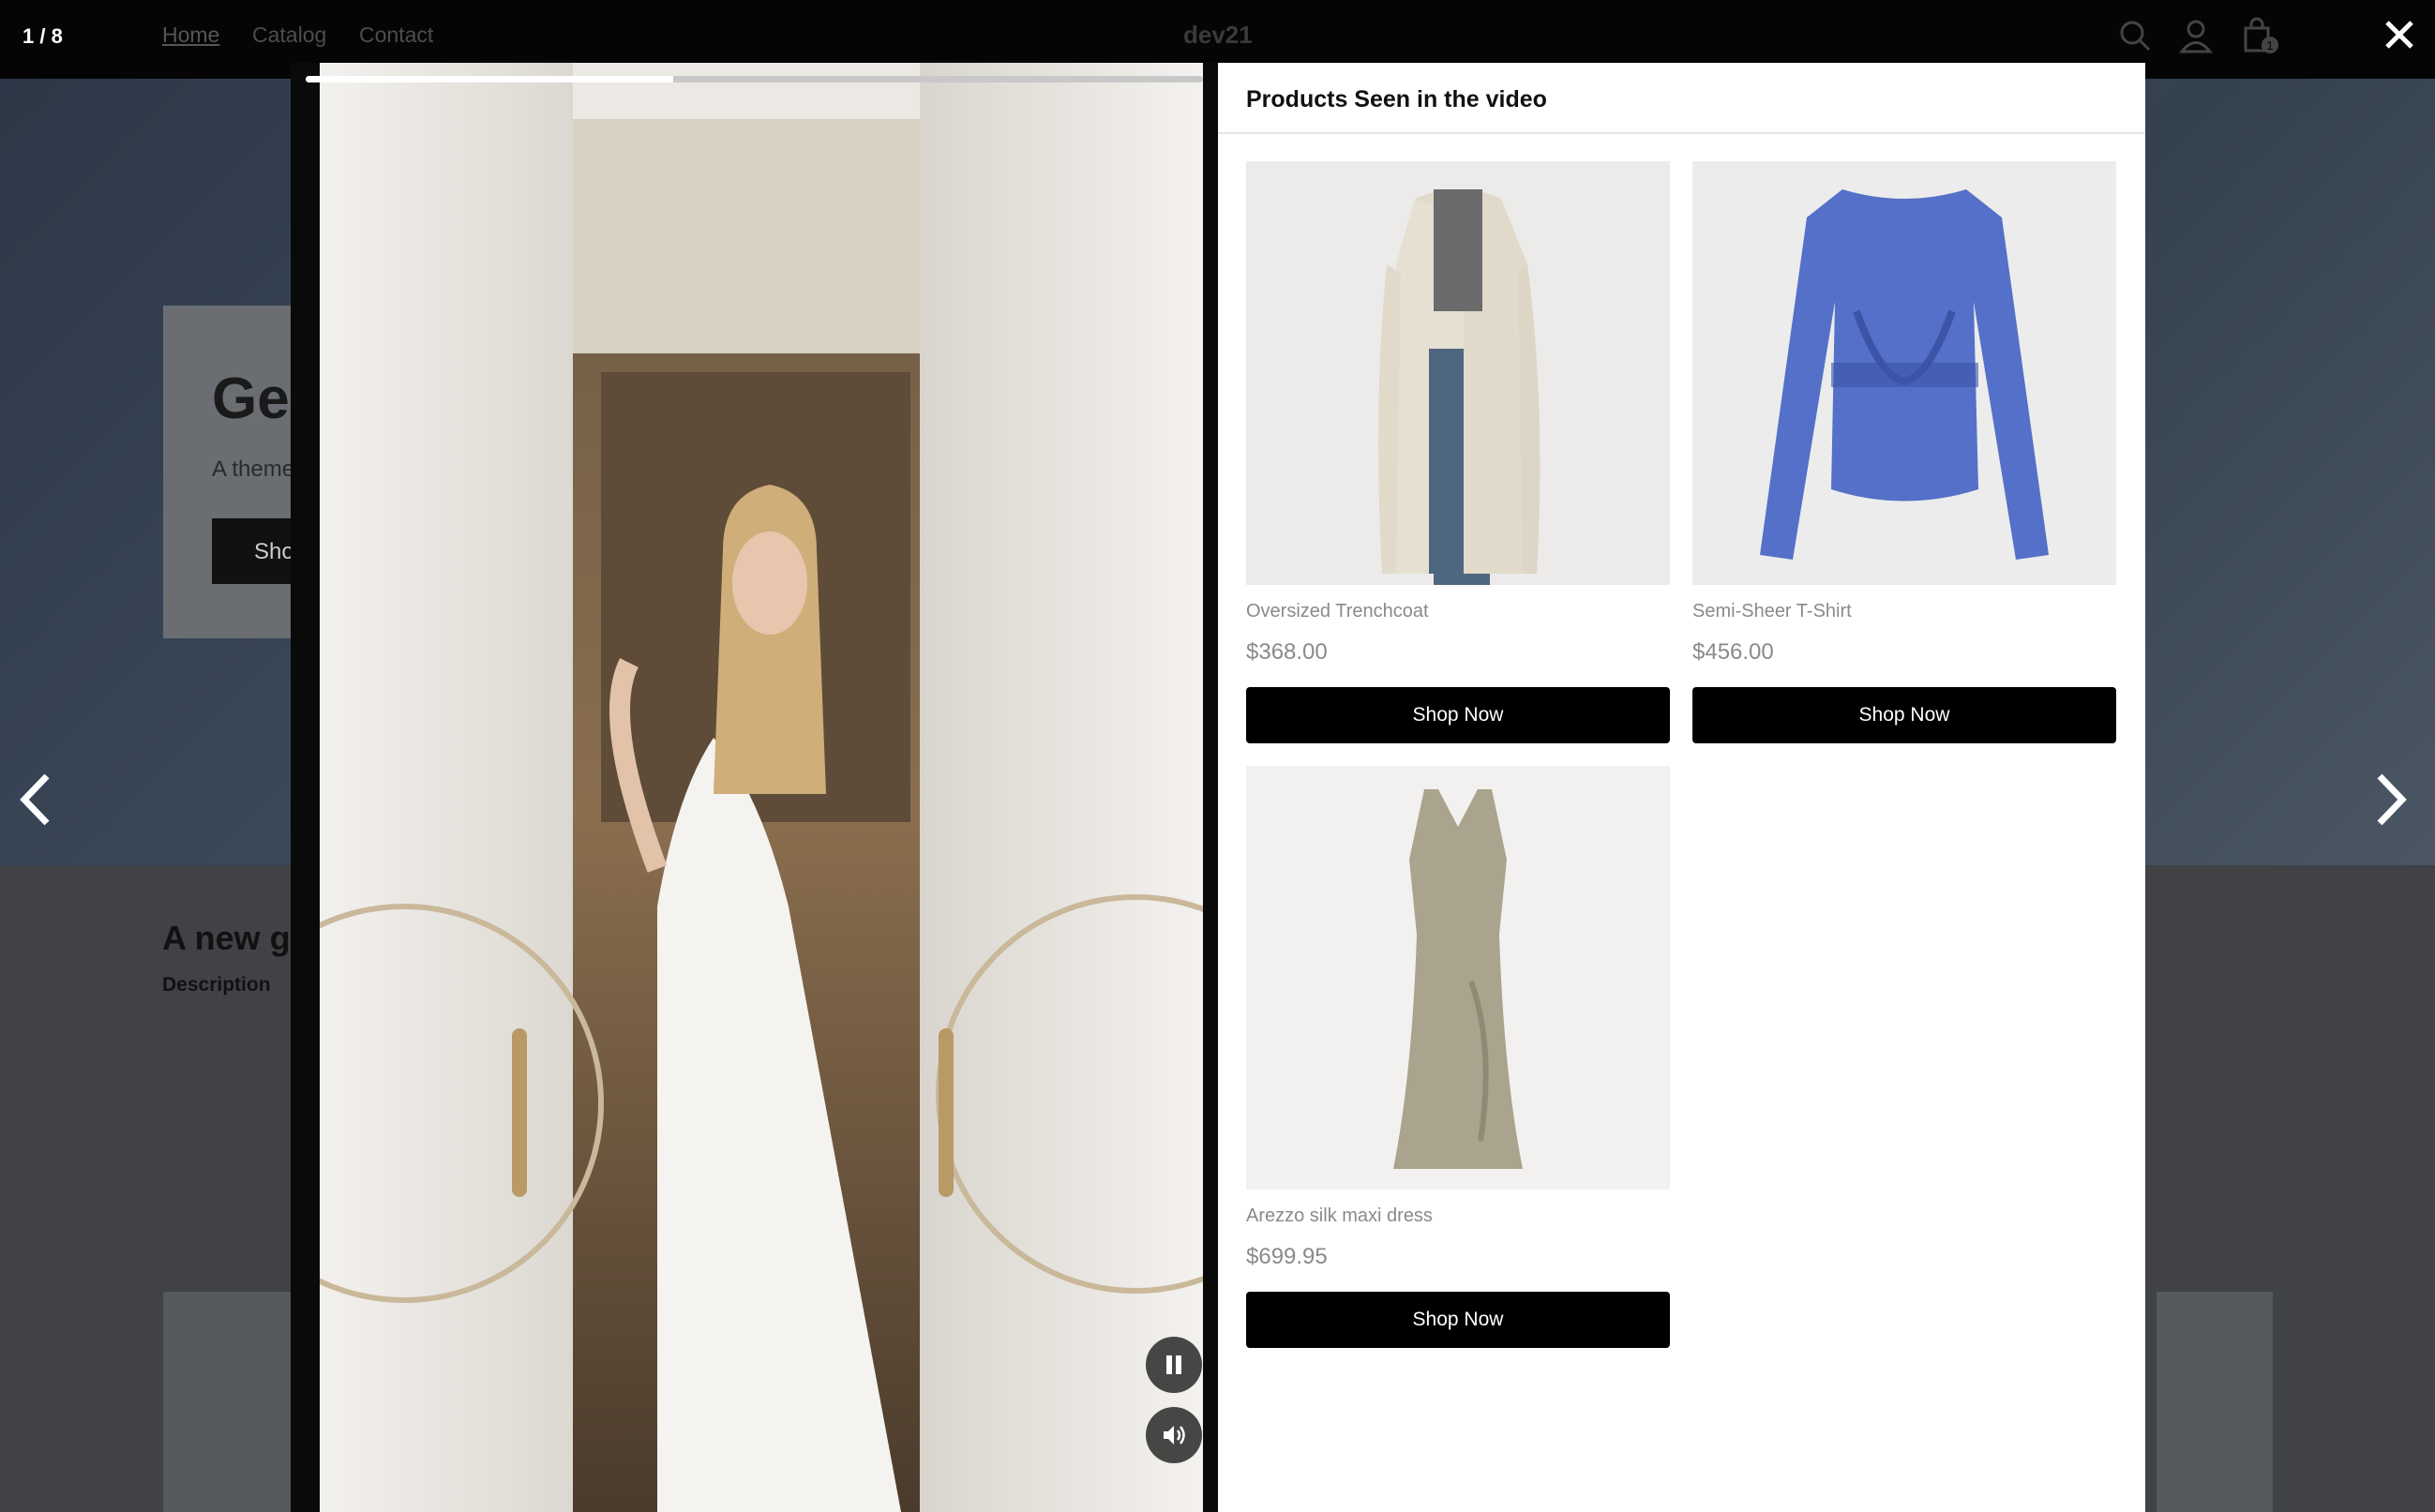 The width and height of the screenshot is (2435, 1512). I want to click on product-image-silk-maxi-dress, so click(1458, 978).